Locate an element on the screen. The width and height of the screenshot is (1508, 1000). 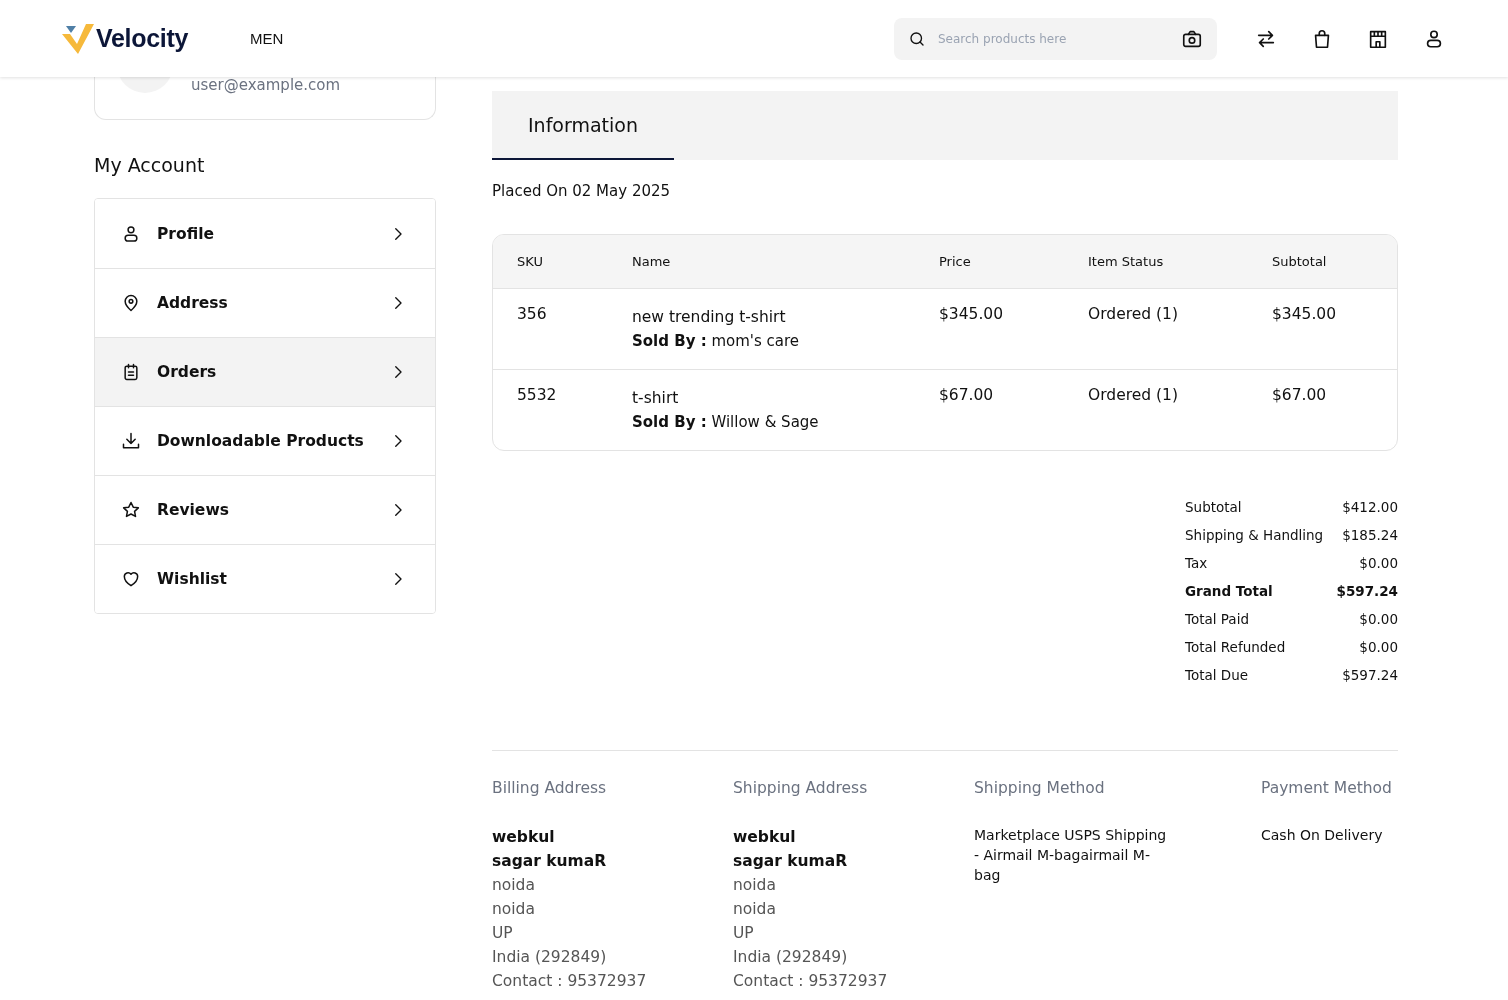
download-icon is located at coordinates (131, 441).